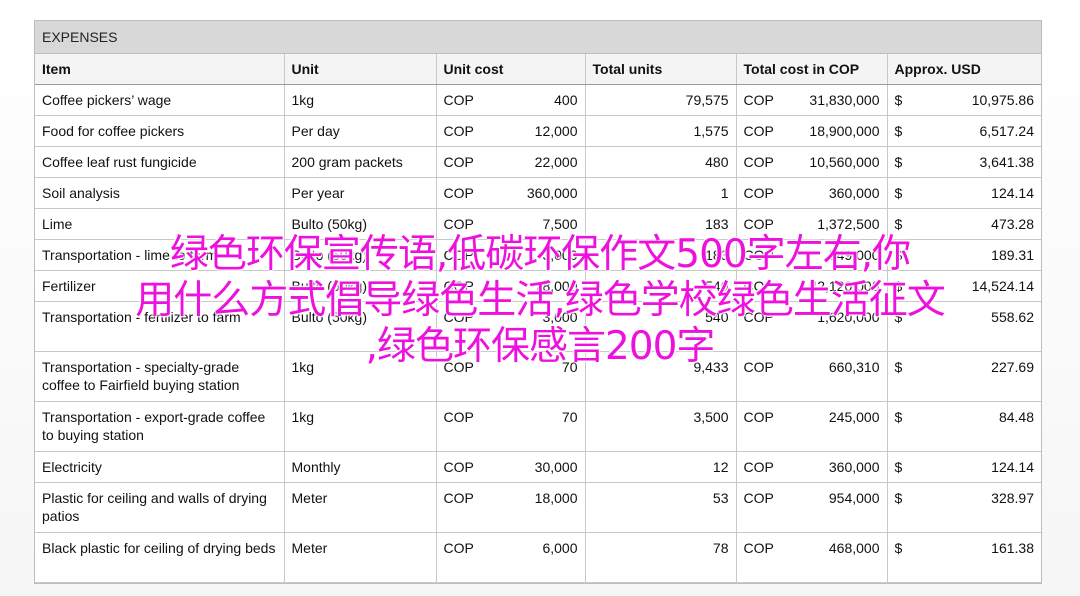  What do you see at coordinates (661, 162) in the screenshot?
I see `cell-total-units: 480` at bounding box center [661, 162].